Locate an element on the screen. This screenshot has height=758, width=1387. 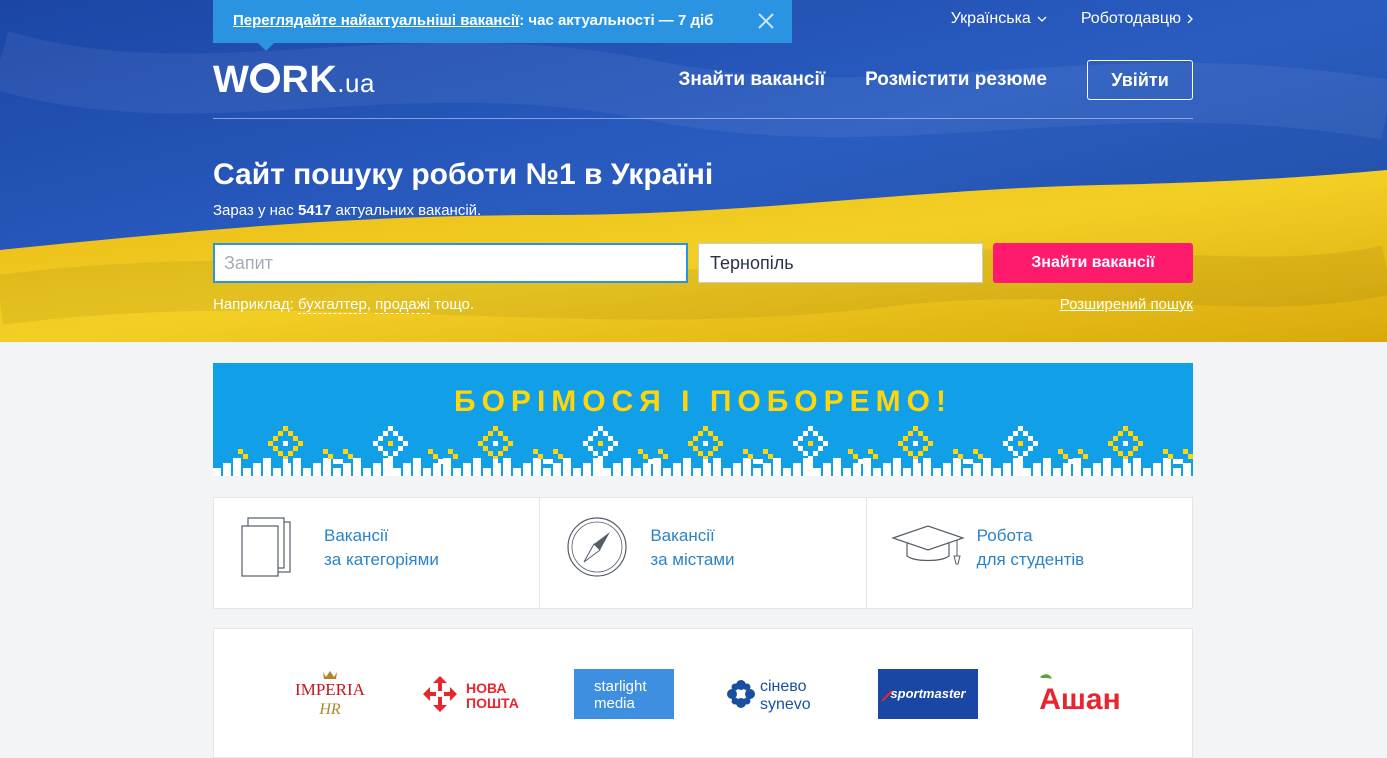
employer-label: Роботодавцю is located at coordinates (1130, 18).